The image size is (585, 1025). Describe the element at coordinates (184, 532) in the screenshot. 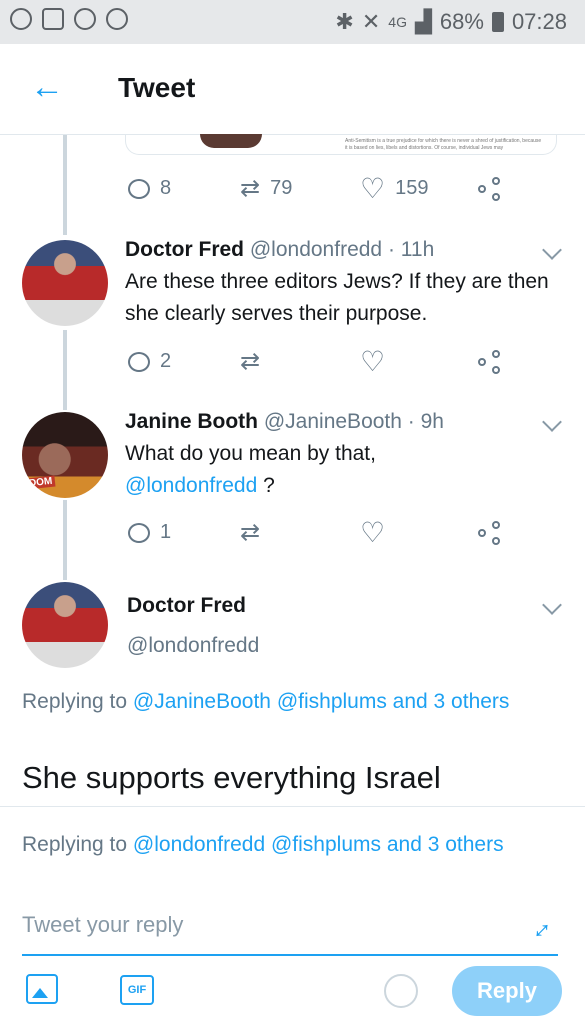

I see `reply-action: 1` at that location.